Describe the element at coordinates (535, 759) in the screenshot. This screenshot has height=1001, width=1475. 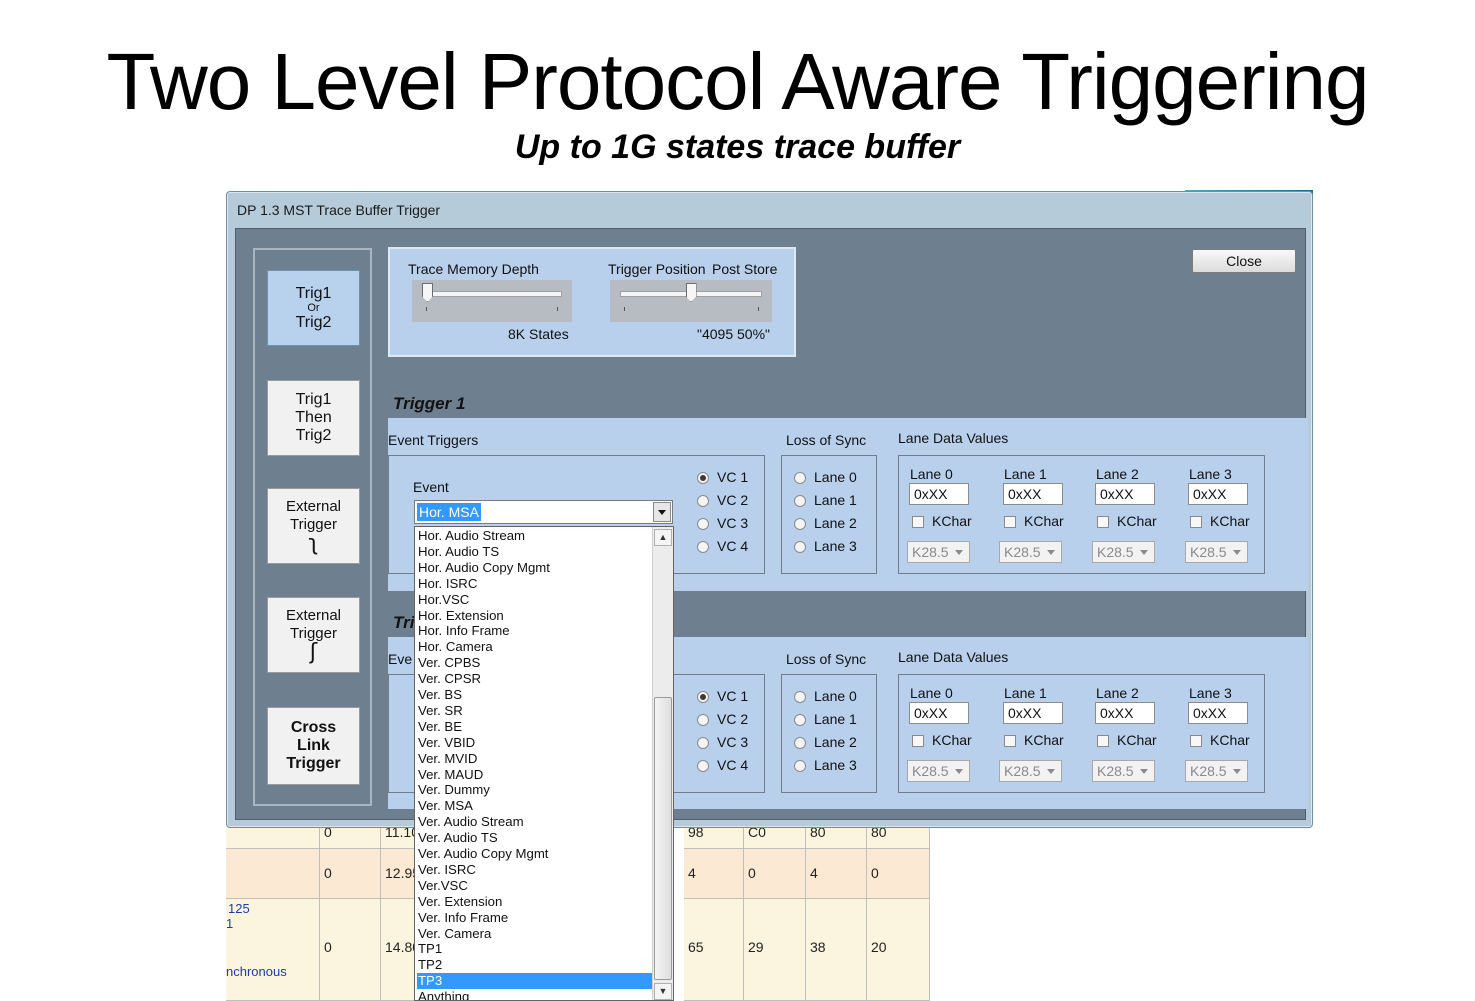
I see `dropdown-option: Ver. MVID` at that location.